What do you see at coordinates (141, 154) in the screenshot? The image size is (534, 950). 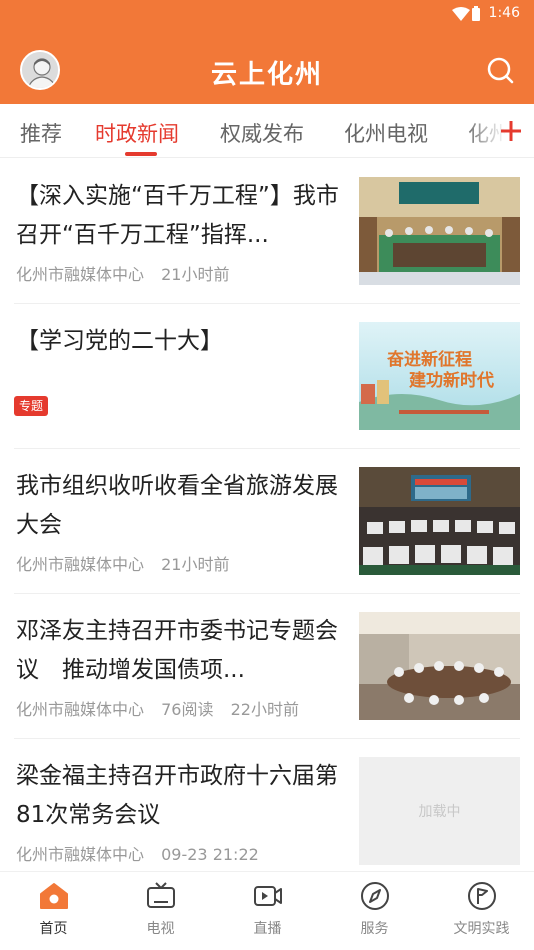 I see `active-tab-indicator` at bounding box center [141, 154].